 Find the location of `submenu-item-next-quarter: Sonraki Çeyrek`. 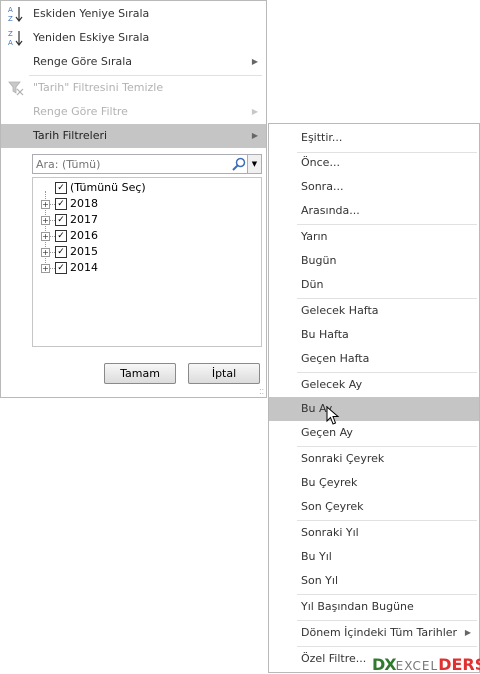

submenu-item-next-quarter: Sonraki Çeyrek is located at coordinates (374, 459).